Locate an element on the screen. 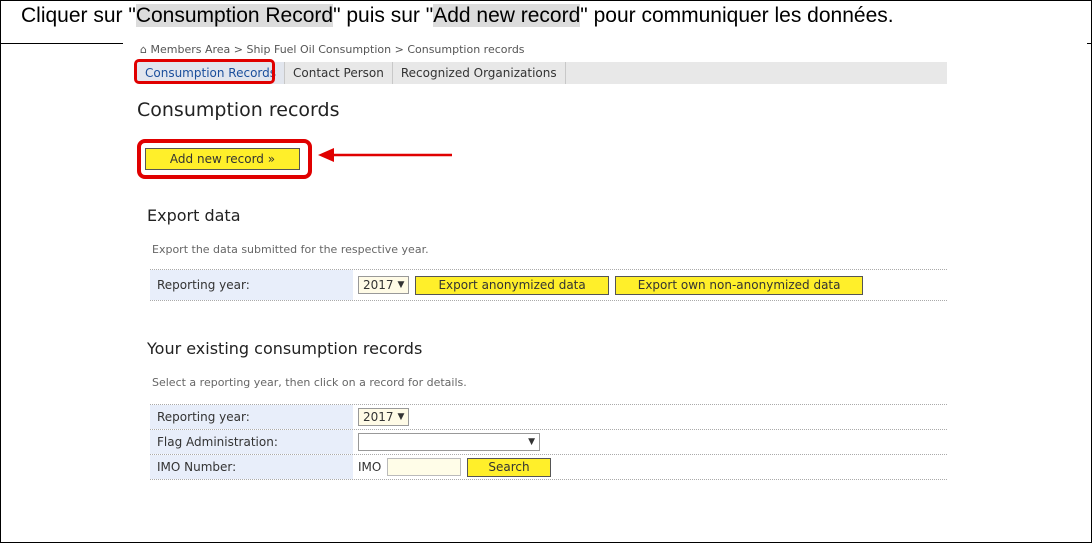 This screenshot has height=543, width=1092. frame-divider is located at coordinates (61, 43).